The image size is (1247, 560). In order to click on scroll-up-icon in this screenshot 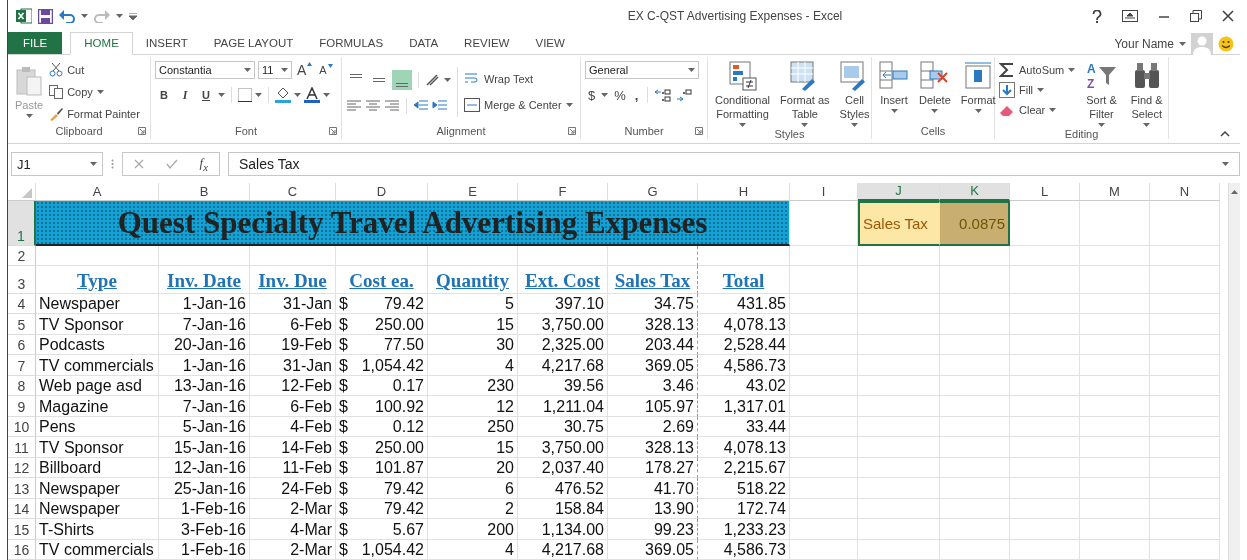, I will do `click(1234, 191)`.